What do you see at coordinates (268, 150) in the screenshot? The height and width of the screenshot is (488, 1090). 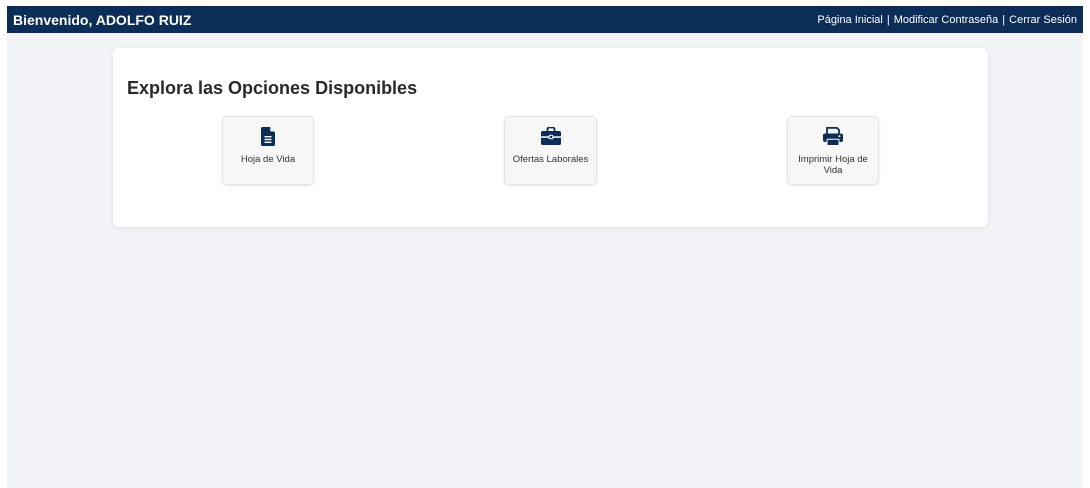 I see `option-hoja-de-vida: Hoja de Vida` at bounding box center [268, 150].